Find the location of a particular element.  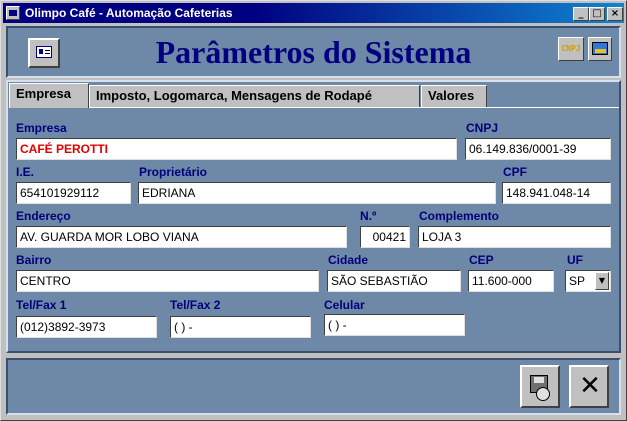

chevron-down-icon: ▼ is located at coordinates (602, 281).